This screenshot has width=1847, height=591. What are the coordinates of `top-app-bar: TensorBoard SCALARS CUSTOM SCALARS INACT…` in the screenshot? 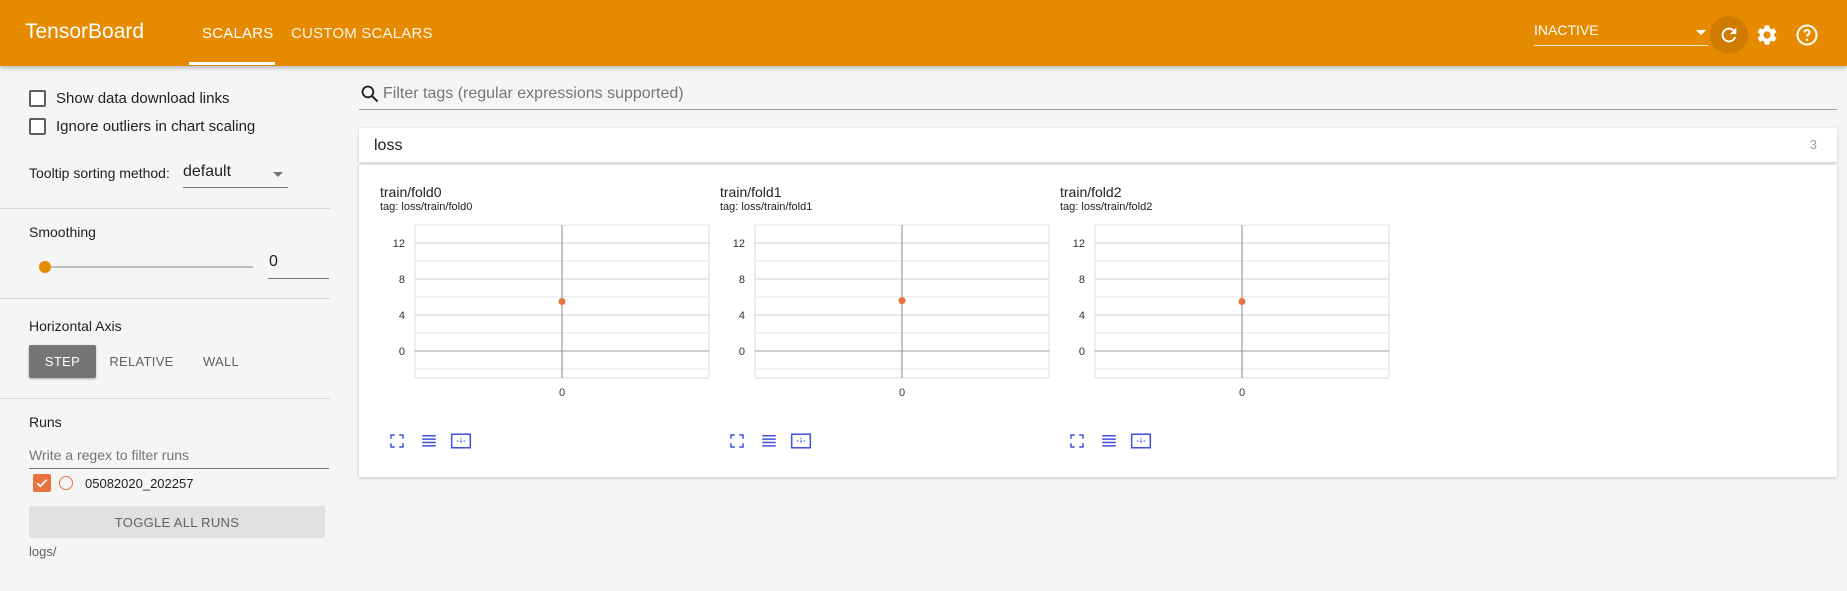 It's located at (923, 33).